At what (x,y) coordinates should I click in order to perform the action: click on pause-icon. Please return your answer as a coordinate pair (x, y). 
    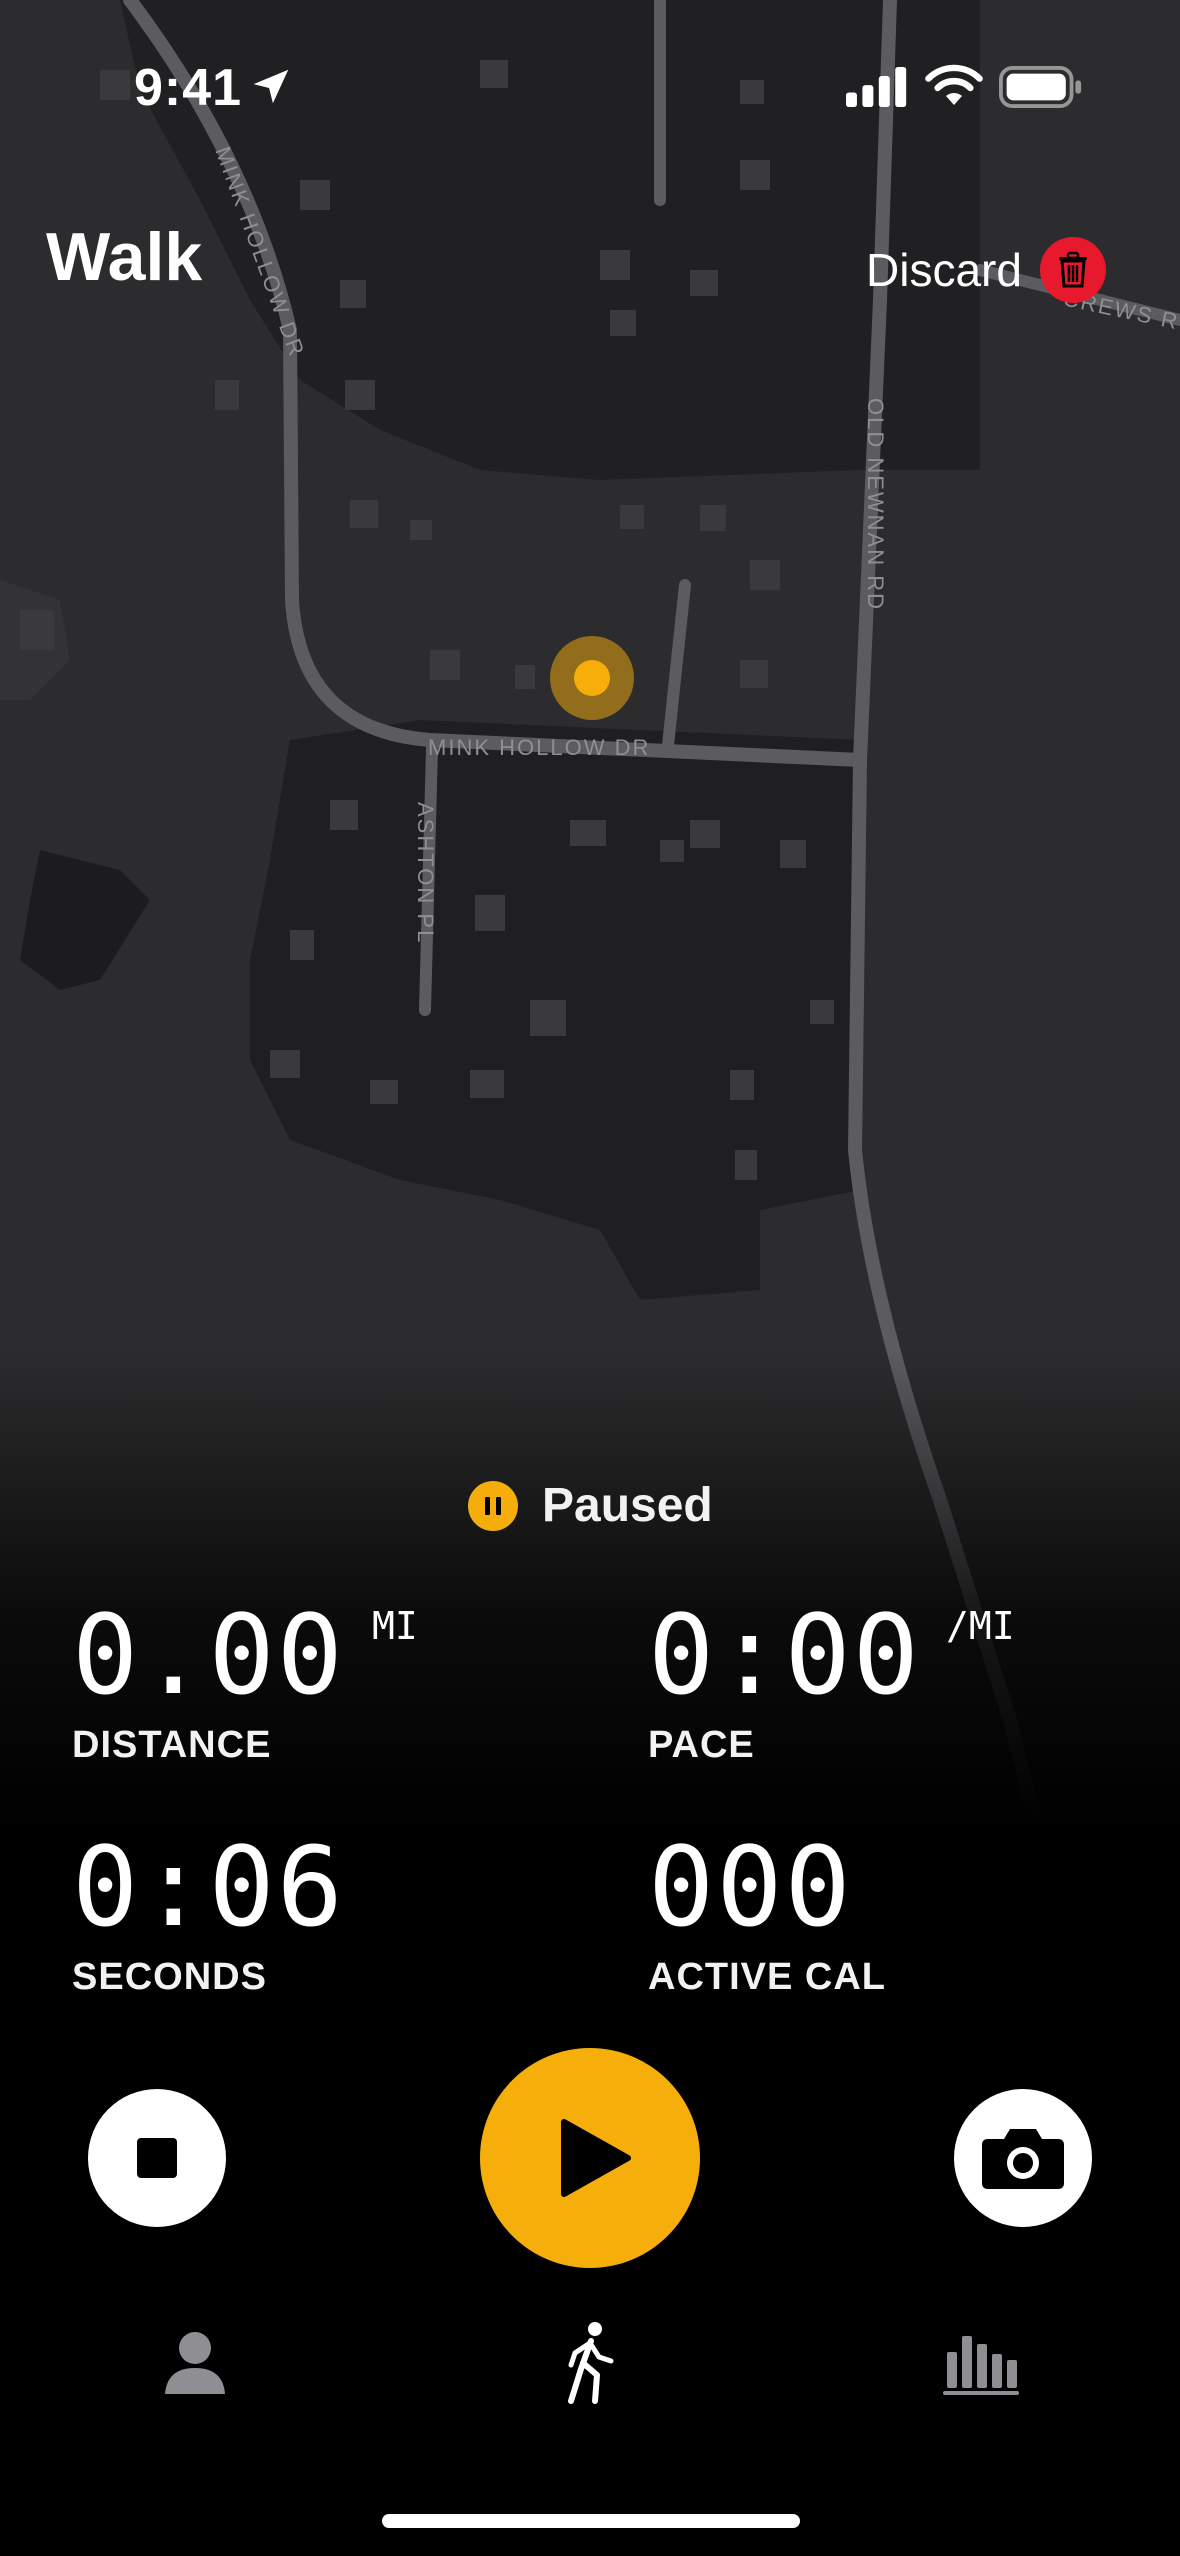
    Looking at the image, I should click on (493, 1505).